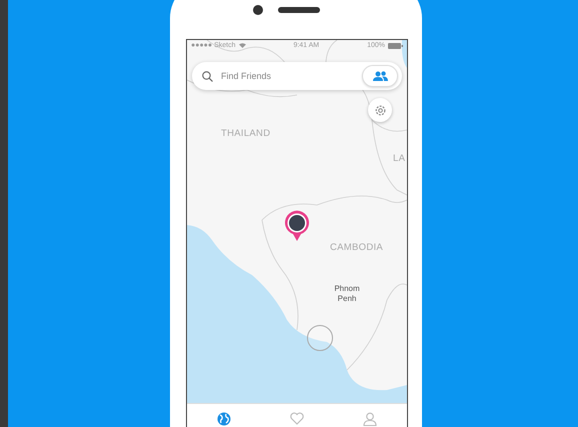  Describe the element at coordinates (258, 10) in the screenshot. I see `camera-icon` at that location.